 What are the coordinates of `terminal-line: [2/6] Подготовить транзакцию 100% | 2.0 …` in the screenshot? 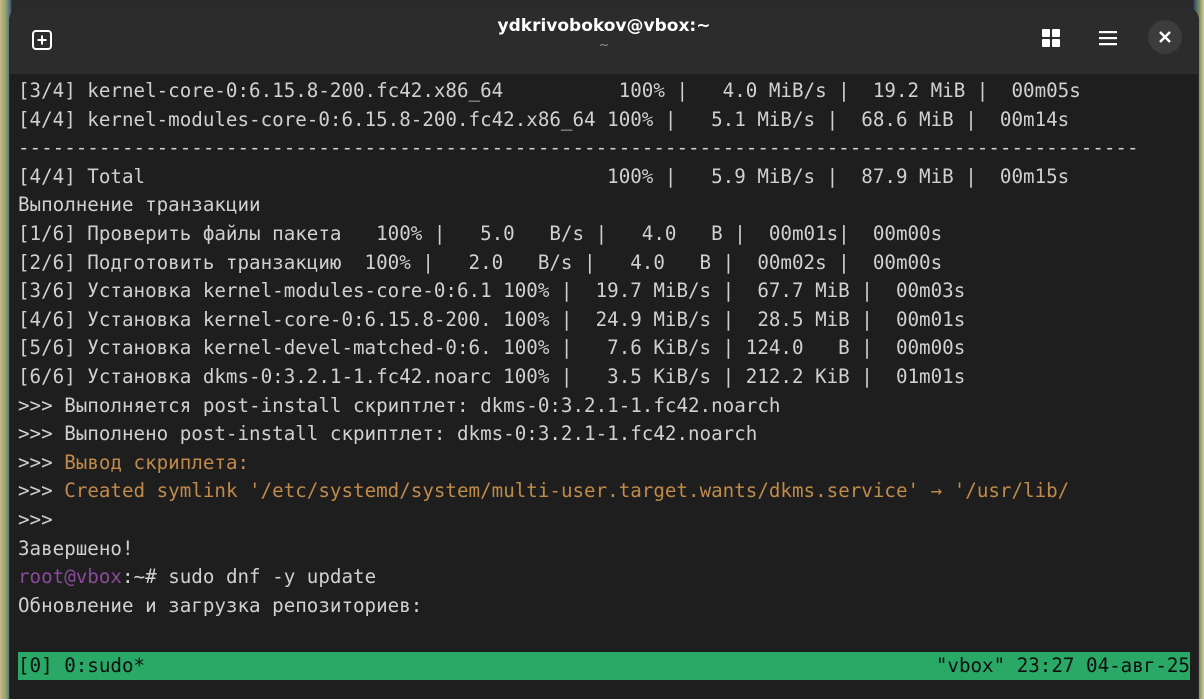 It's located at (480, 262).